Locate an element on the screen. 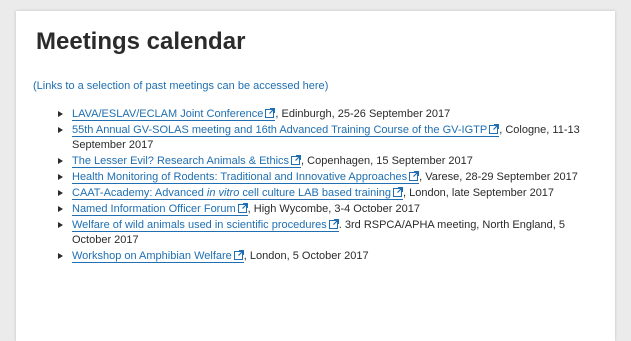  meeting-details: , London, 5 October 2017 is located at coordinates (306, 256).